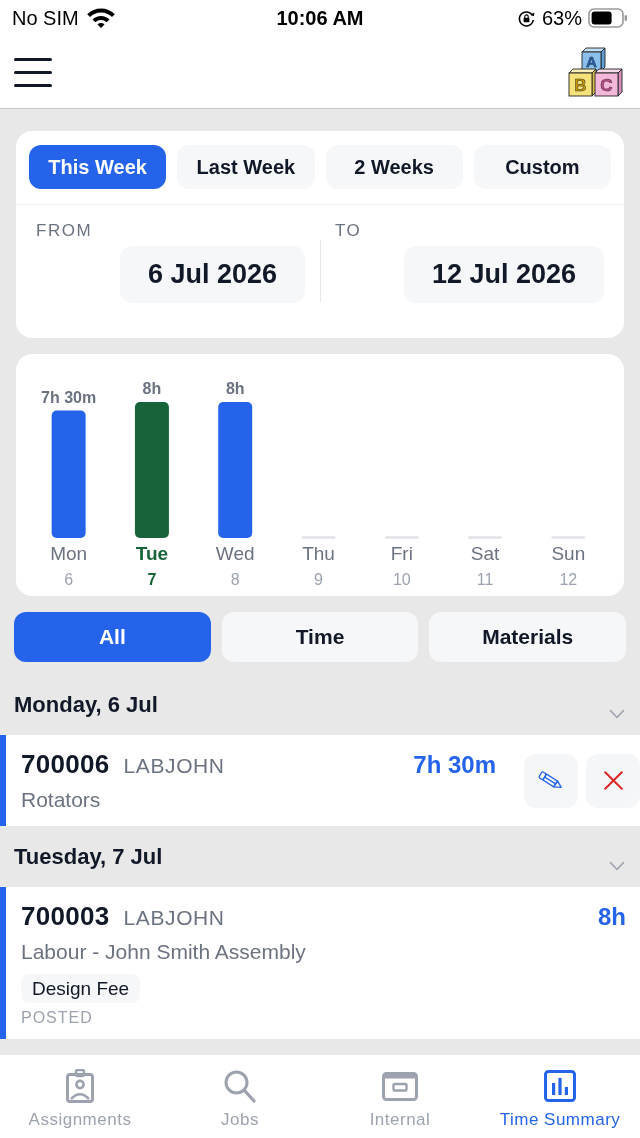  What do you see at coordinates (527, 637) in the screenshot?
I see `filter-tab: Materials` at bounding box center [527, 637].